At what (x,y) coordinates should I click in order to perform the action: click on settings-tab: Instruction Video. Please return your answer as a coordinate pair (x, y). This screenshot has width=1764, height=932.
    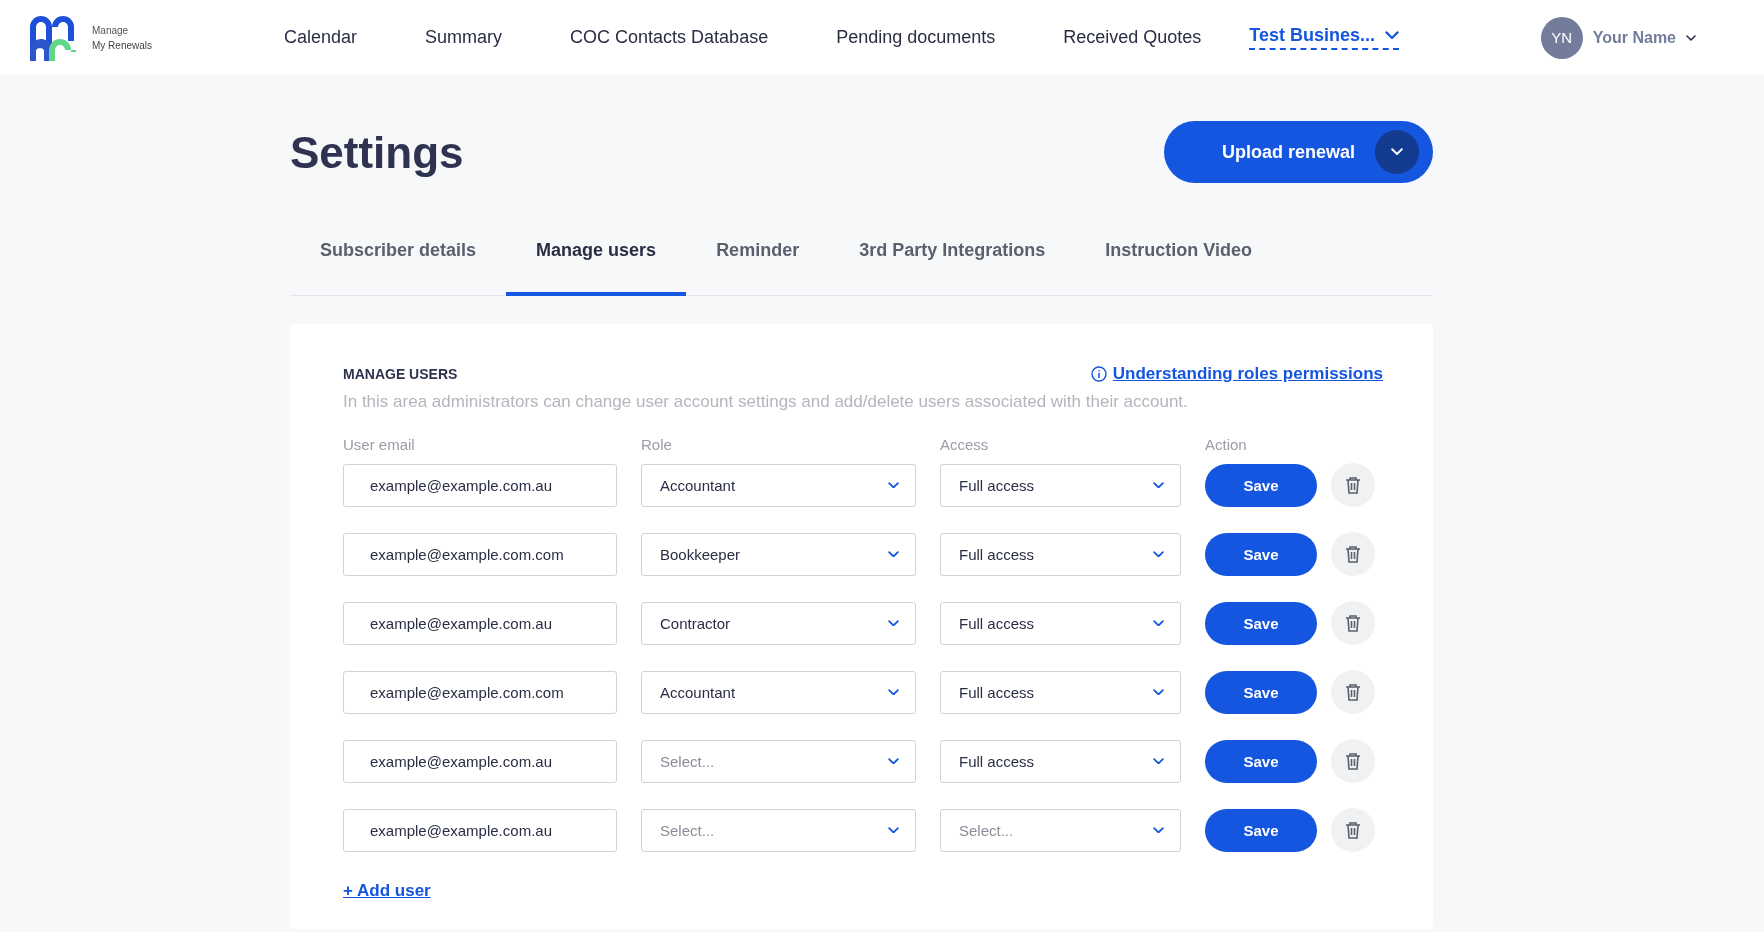
    Looking at the image, I should click on (1178, 252).